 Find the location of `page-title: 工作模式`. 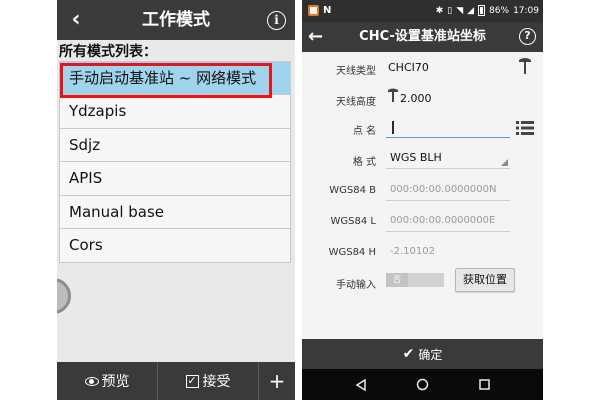

page-title: 工作模式 is located at coordinates (176, 20).